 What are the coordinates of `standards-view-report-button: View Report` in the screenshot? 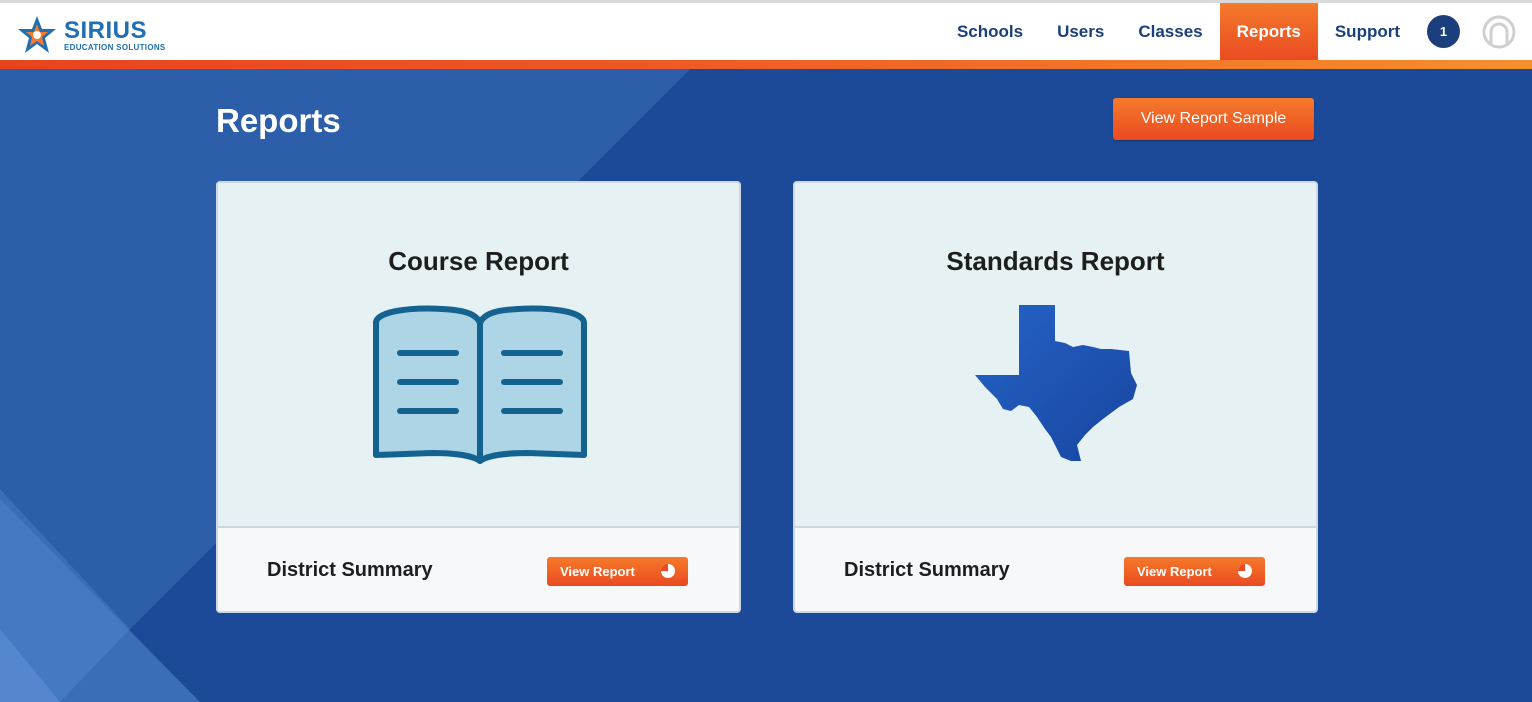 It's located at (1194, 571).